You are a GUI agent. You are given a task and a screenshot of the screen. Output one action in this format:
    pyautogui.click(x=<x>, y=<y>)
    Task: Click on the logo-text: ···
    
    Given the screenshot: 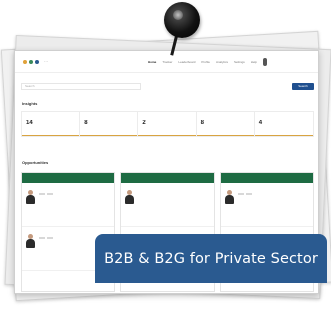 What is the action you would take?
    pyautogui.click(x=46, y=61)
    